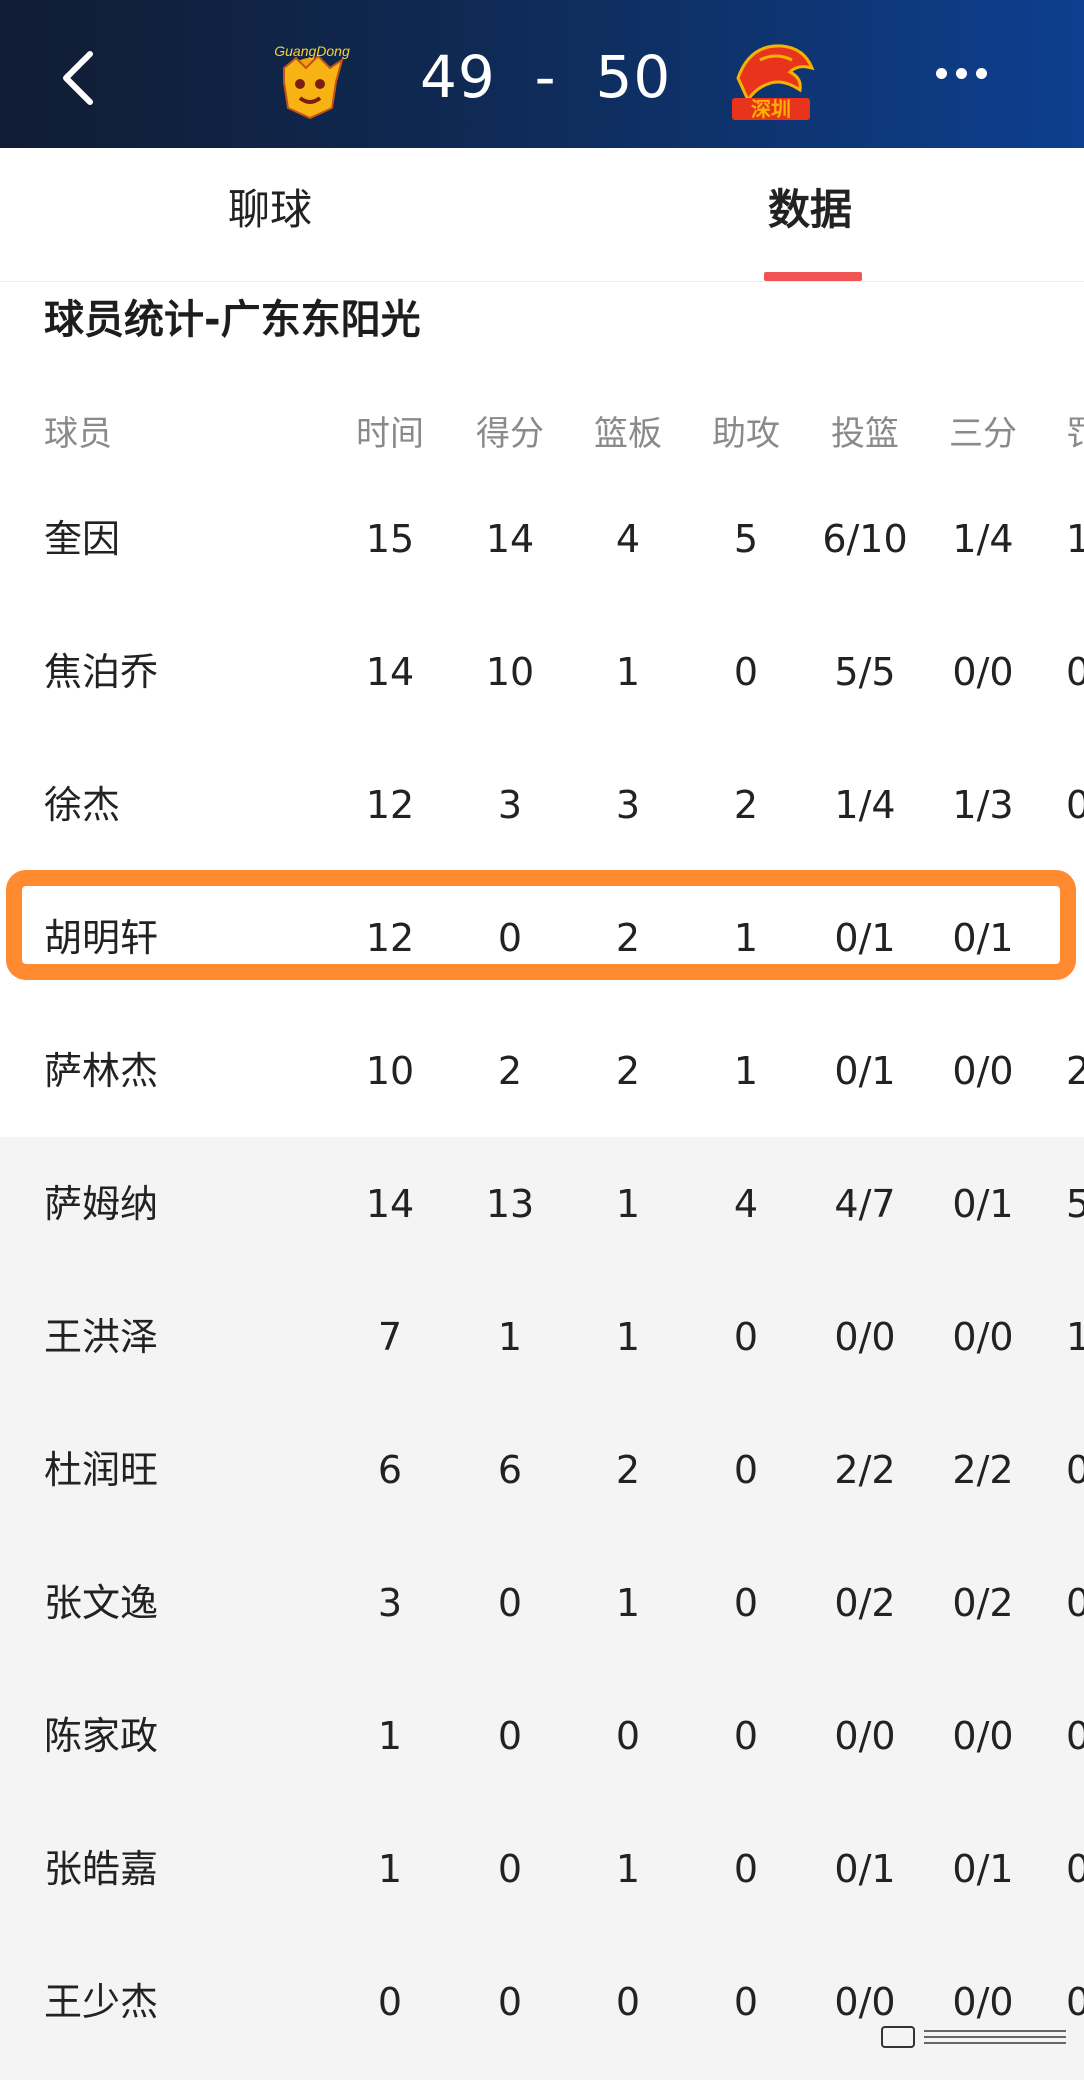 The image size is (1084, 2080). Describe the element at coordinates (865, 672) in the screenshot. I see `stat-field-goals: 5/5` at that location.